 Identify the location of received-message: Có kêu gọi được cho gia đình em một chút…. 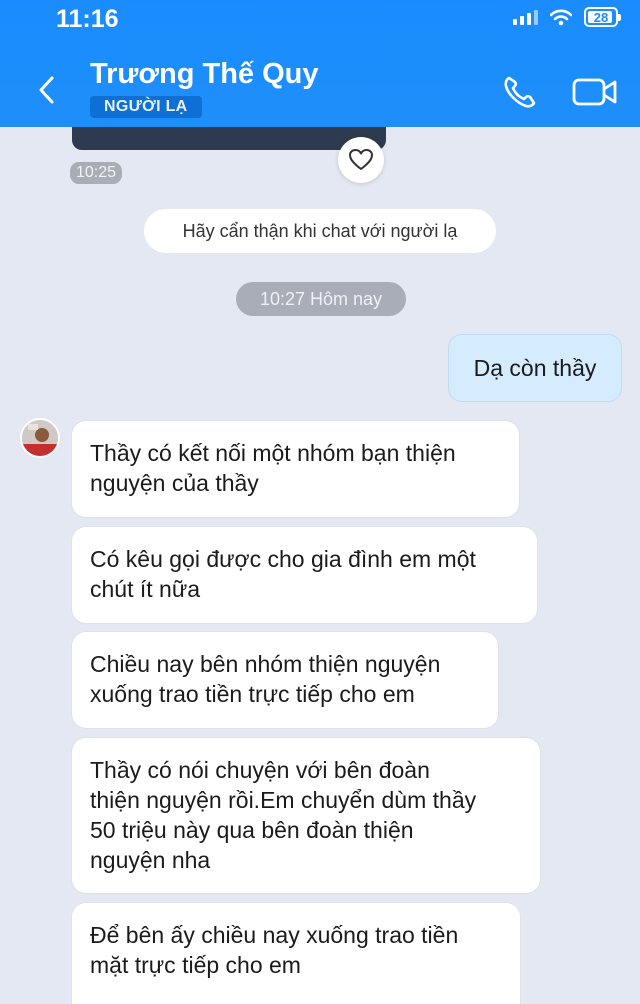
(304, 575).